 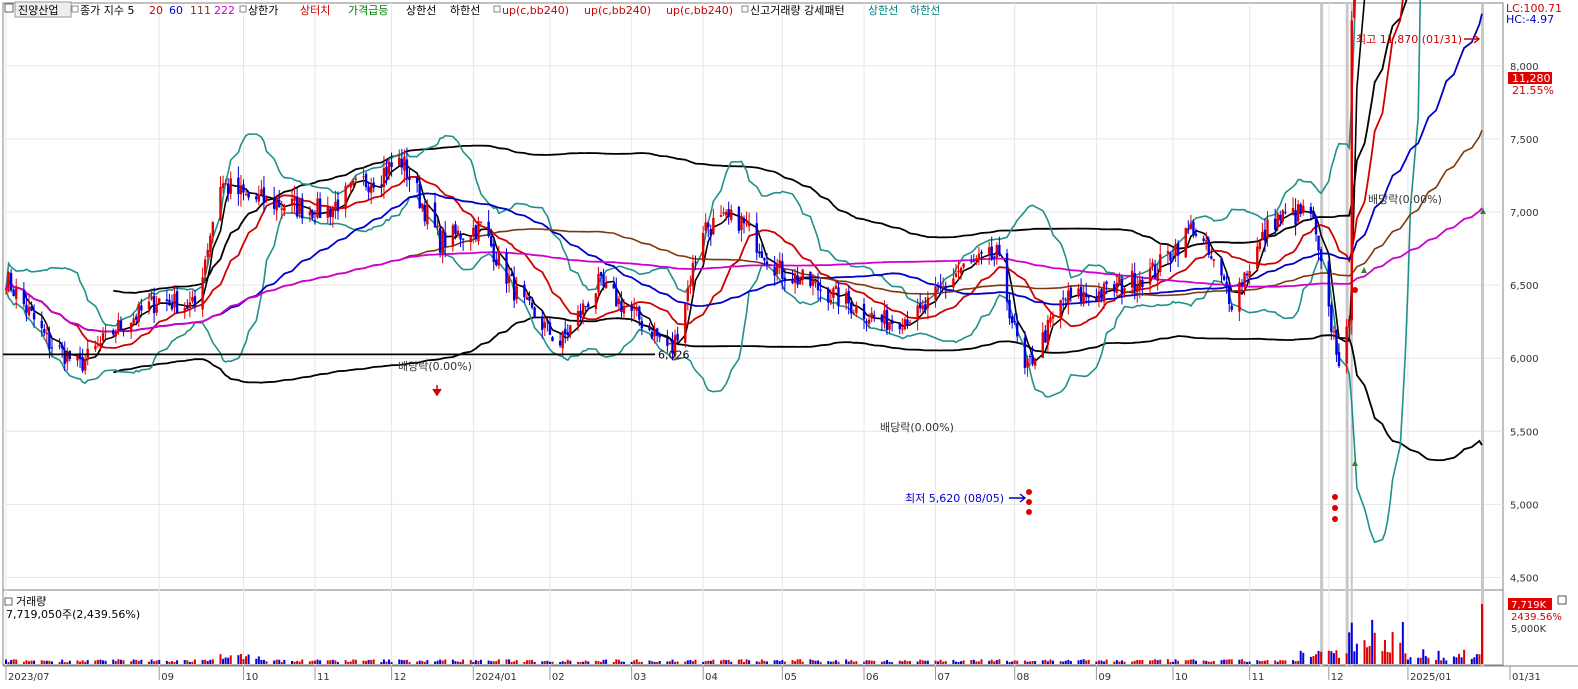 What do you see at coordinates (797, 10) in the screenshot?
I see `legend-item: 신고거래량 강세패턴` at bounding box center [797, 10].